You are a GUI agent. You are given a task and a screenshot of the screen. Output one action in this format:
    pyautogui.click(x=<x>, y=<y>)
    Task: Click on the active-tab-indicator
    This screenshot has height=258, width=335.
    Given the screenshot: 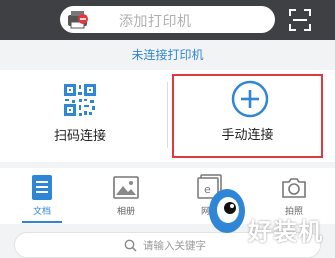 What is the action you would take?
    pyautogui.click(x=42, y=222)
    